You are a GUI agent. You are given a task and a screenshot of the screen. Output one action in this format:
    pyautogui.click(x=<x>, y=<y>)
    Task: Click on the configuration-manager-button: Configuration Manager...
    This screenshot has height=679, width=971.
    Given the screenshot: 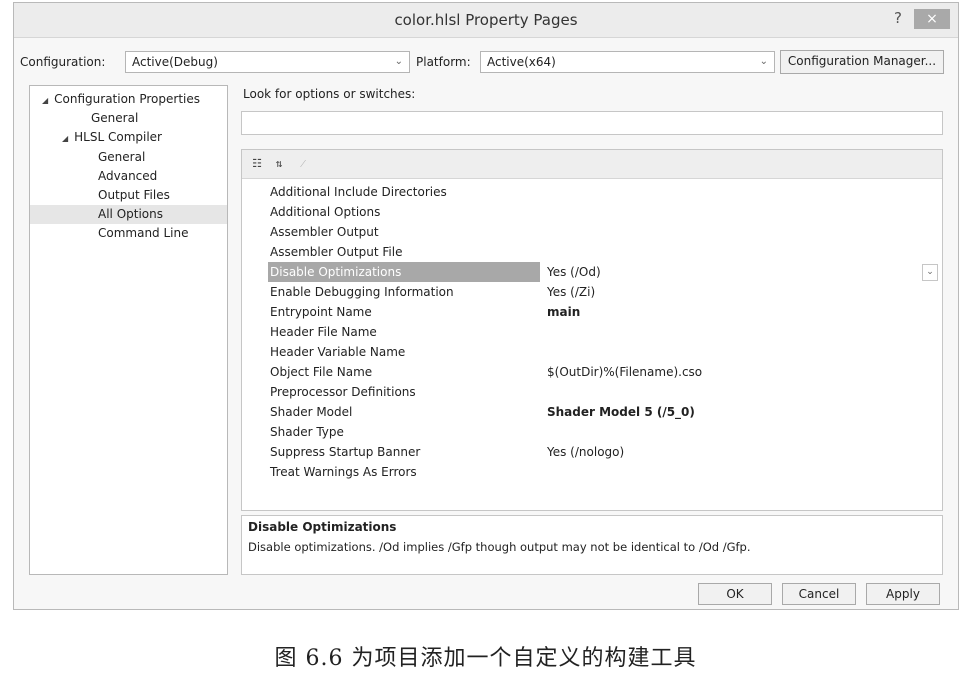 What is the action you would take?
    pyautogui.click(x=862, y=62)
    